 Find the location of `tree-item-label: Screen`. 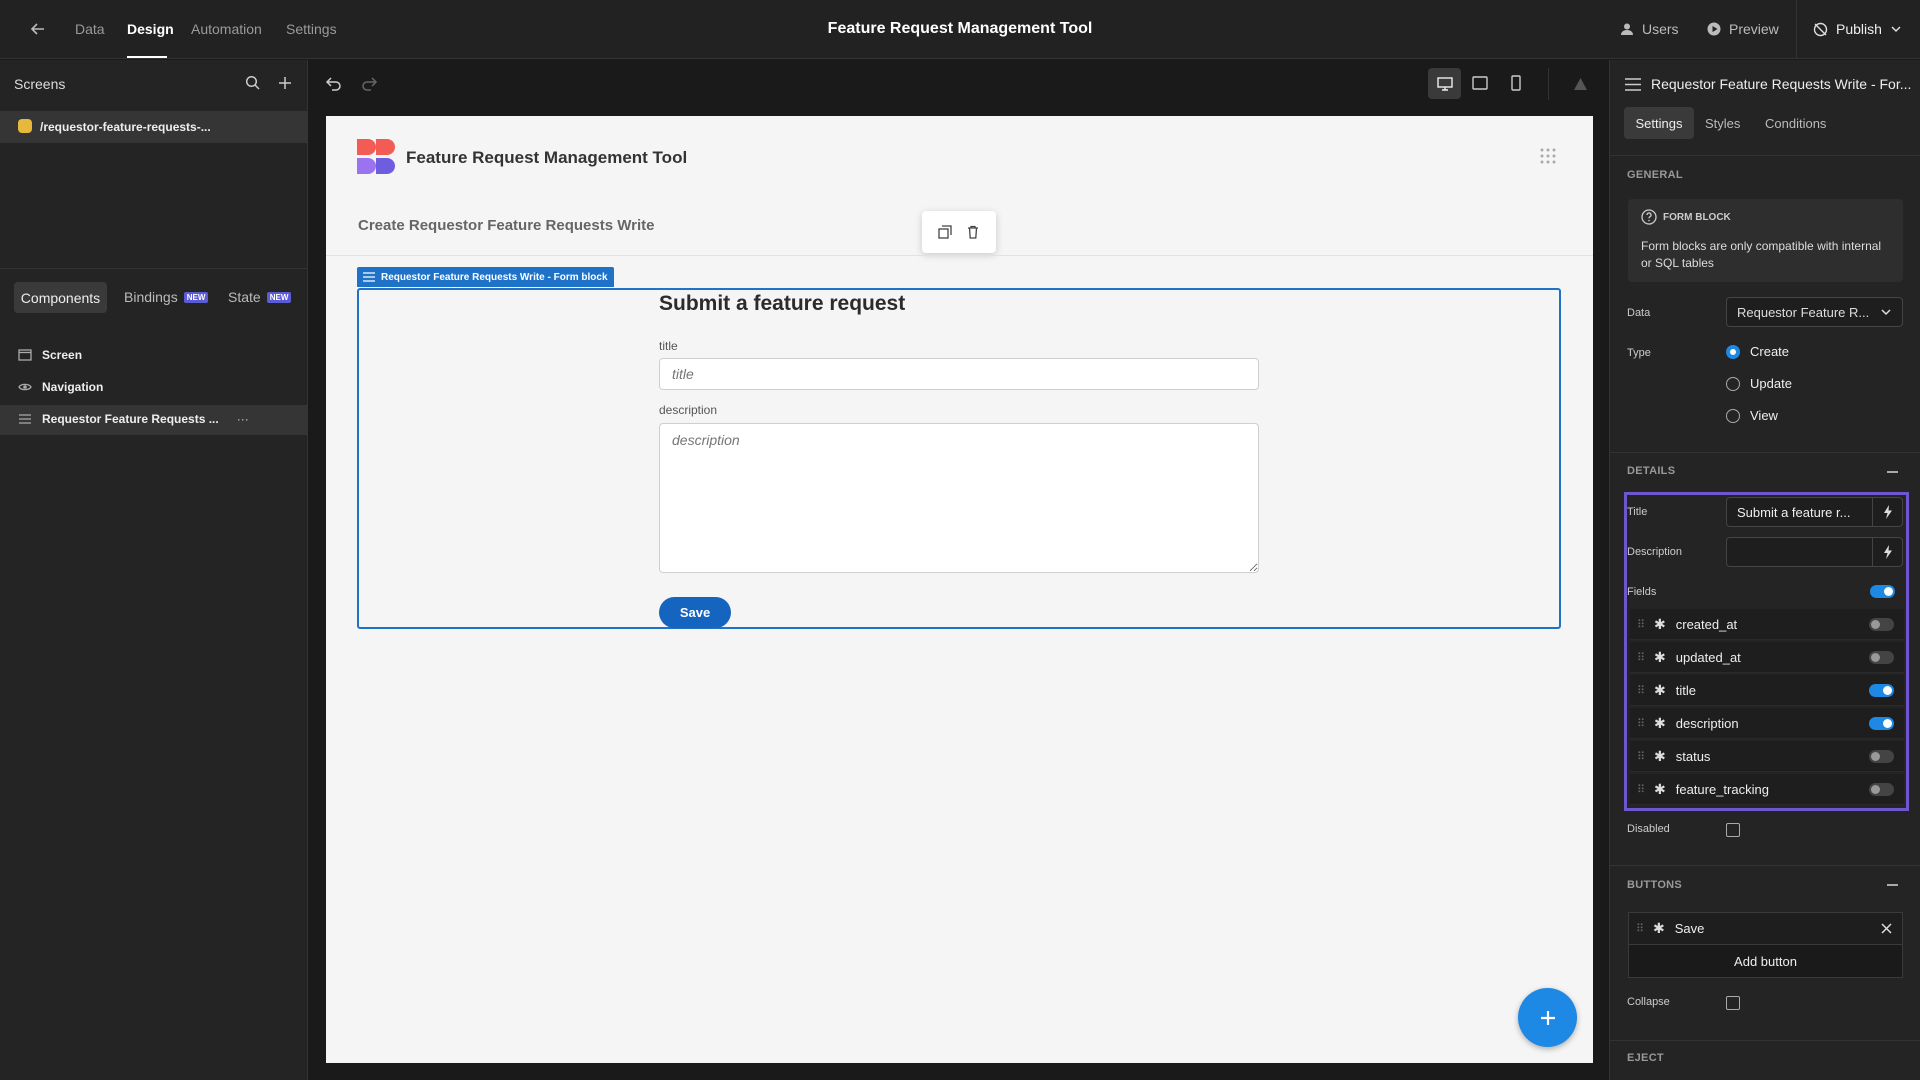

tree-item-label: Screen is located at coordinates (62, 355).